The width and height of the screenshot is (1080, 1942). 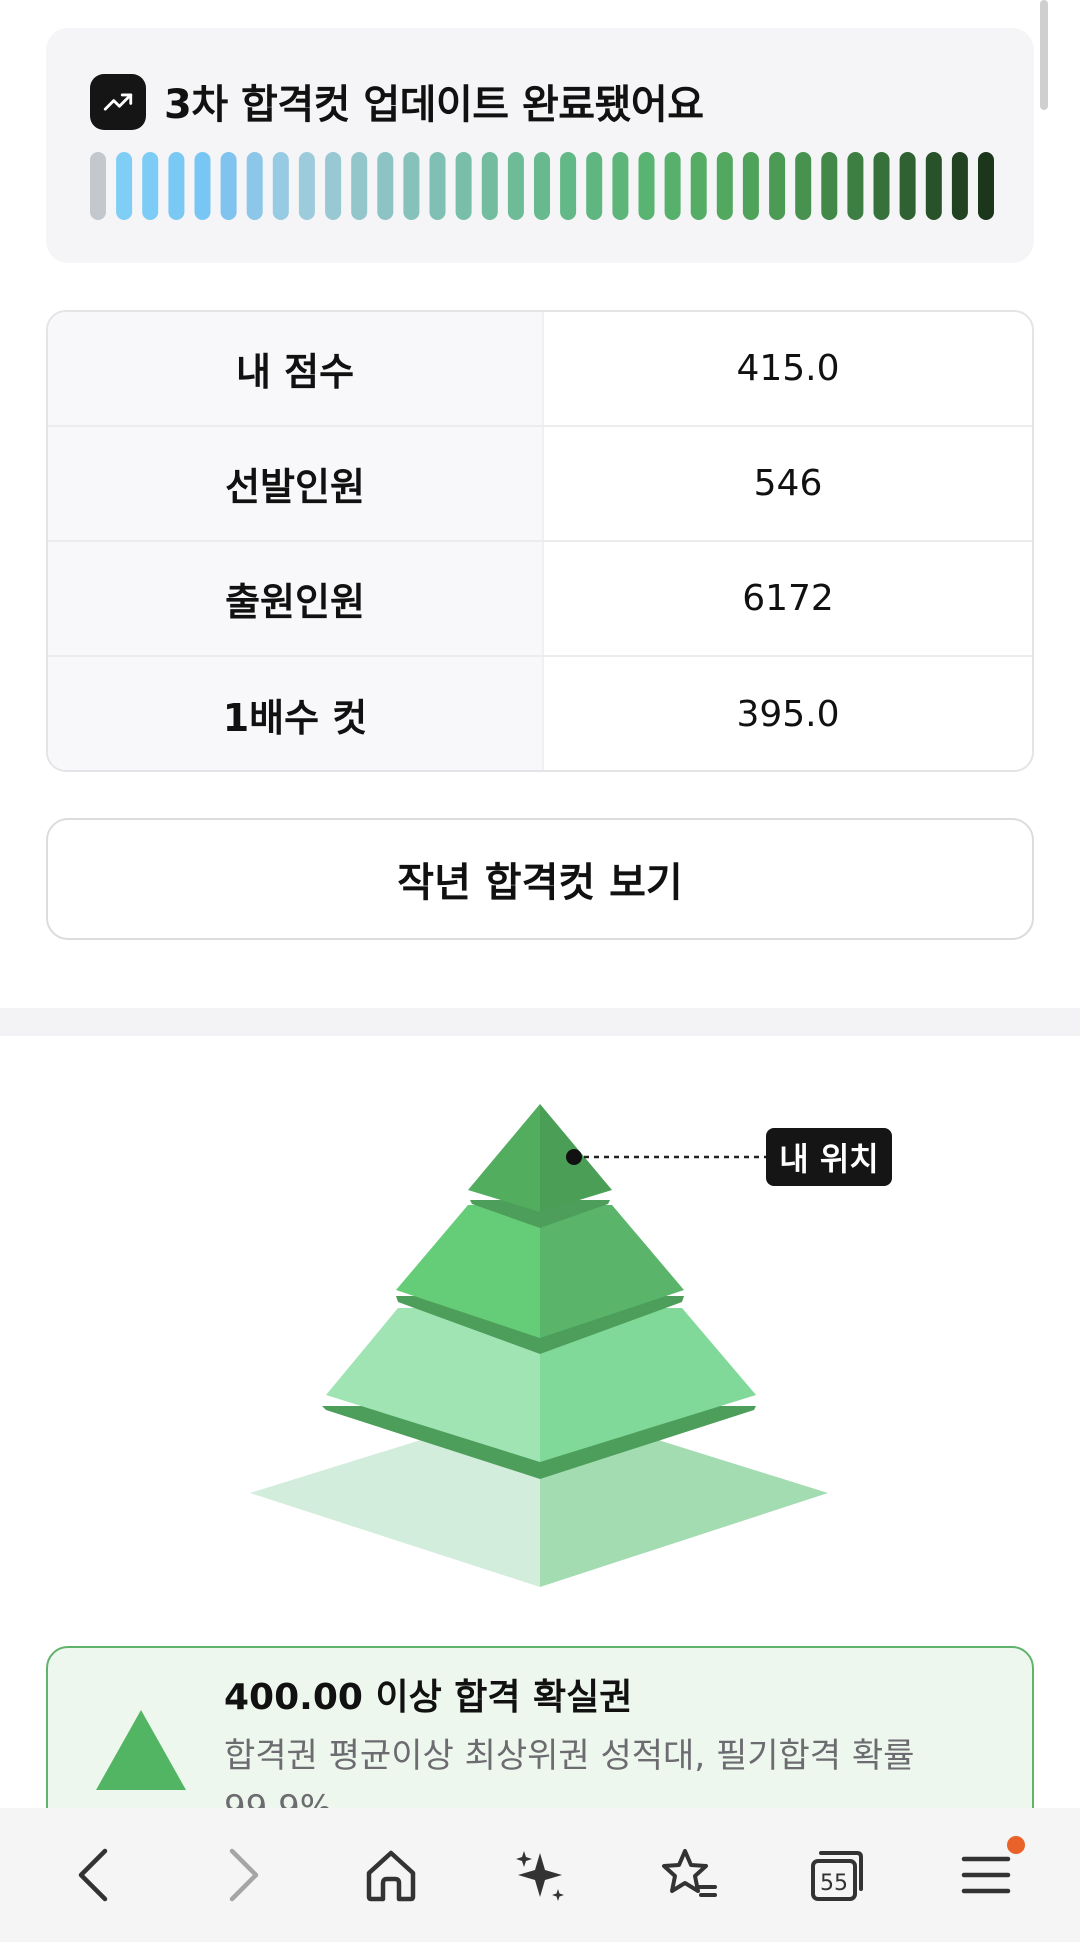 What do you see at coordinates (834, 1883) in the screenshot?
I see `tabs-count: 55` at bounding box center [834, 1883].